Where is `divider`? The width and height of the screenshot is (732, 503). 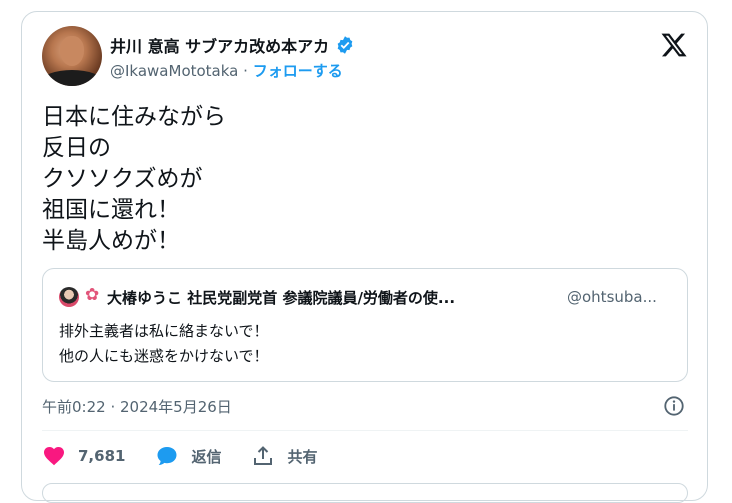 divider is located at coordinates (365, 430).